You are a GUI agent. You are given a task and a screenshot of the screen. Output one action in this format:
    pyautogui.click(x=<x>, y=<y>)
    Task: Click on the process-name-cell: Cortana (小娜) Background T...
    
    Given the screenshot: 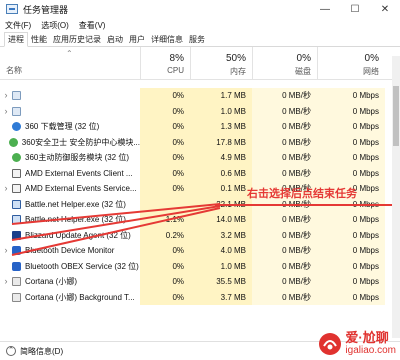 What is the action you would take?
    pyautogui.click(x=70, y=298)
    